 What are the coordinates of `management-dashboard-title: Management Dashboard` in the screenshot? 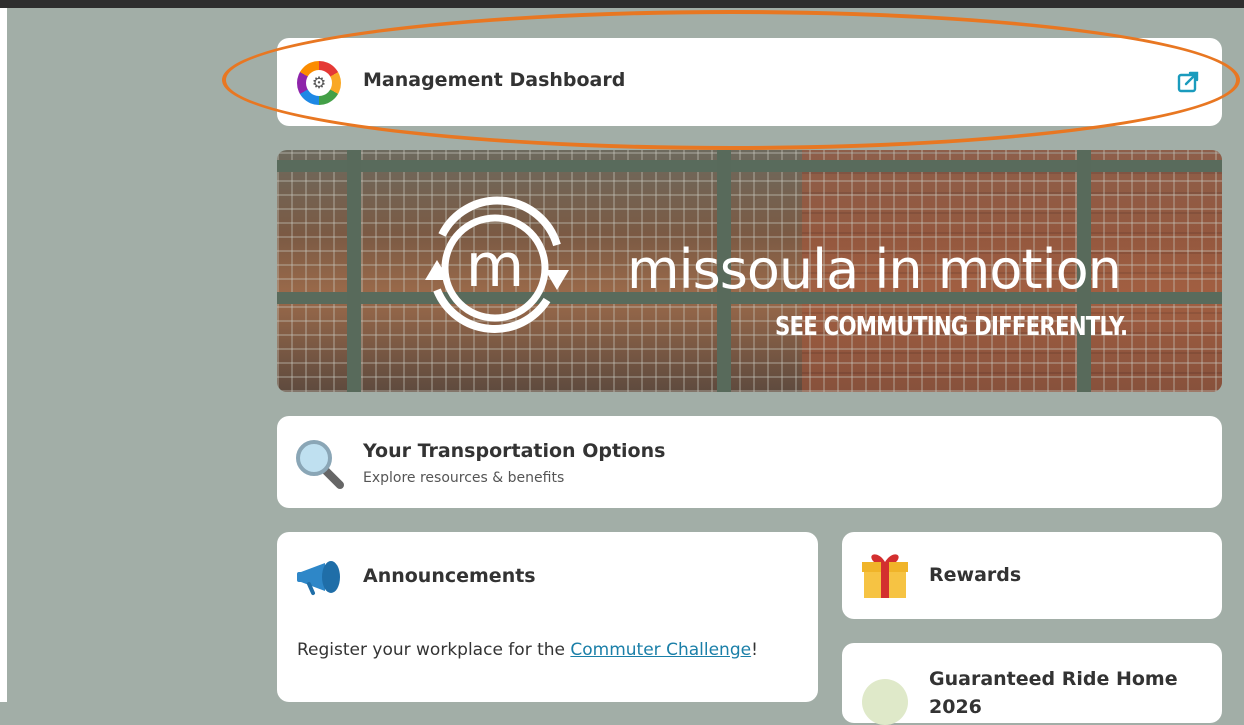 It's located at (494, 80).